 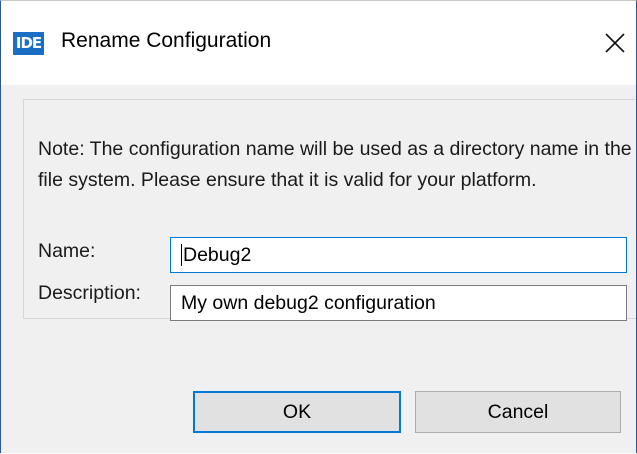 What do you see at coordinates (217, 255) in the screenshot?
I see `name-input-value: Debug2` at bounding box center [217, 255].